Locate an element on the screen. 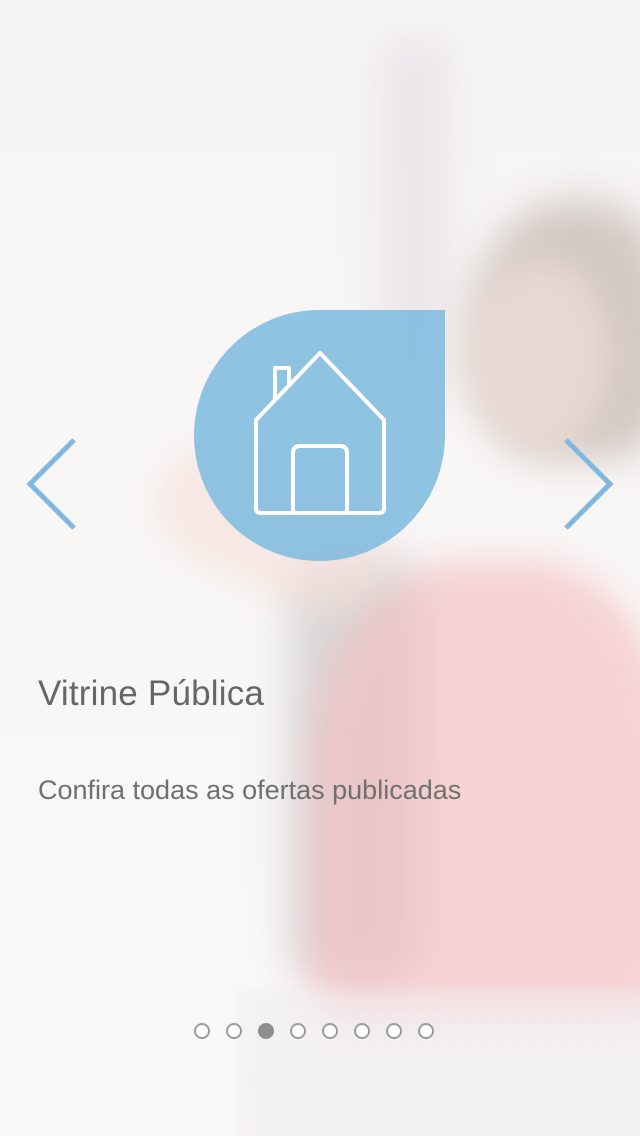 The image size is (640, 1136). feature-badge is located at coordinates (319, 435).